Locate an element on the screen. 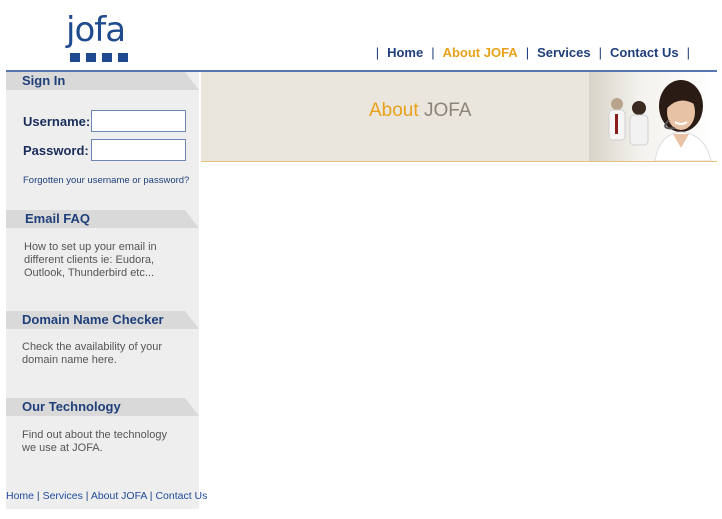 This screenshot has width=722, height=519. nav-about-link: About JOFA is located at coordinates (480, 52).